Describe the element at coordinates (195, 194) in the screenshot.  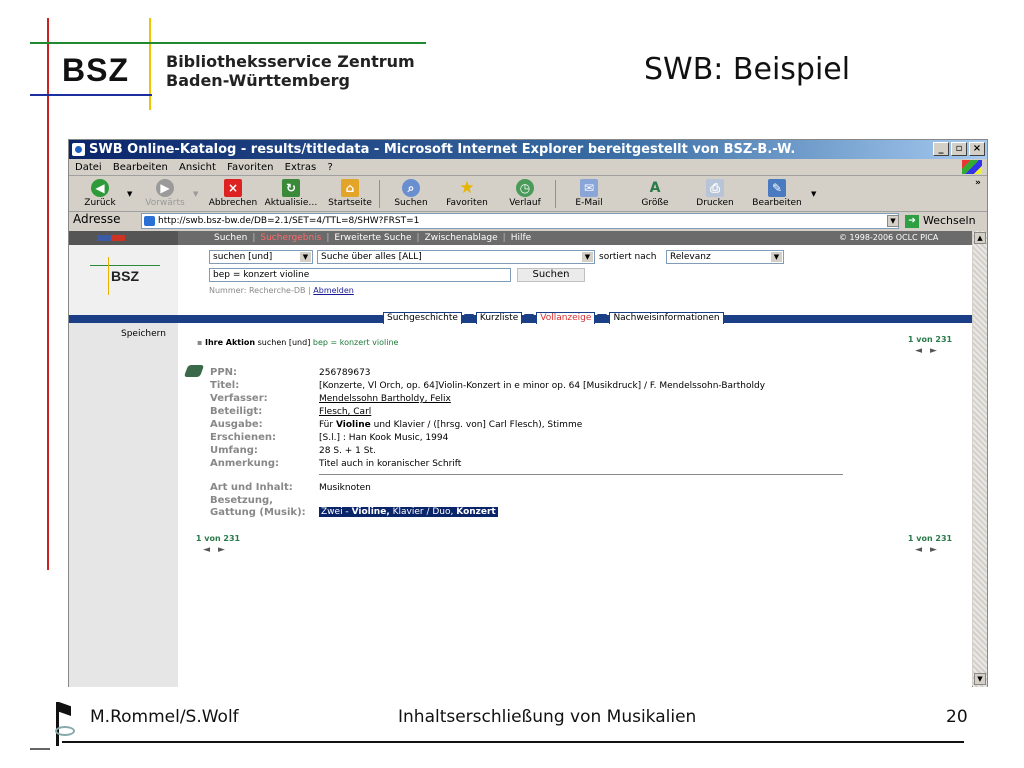
I see `forward-dropdown-icon: ▼` at that location.